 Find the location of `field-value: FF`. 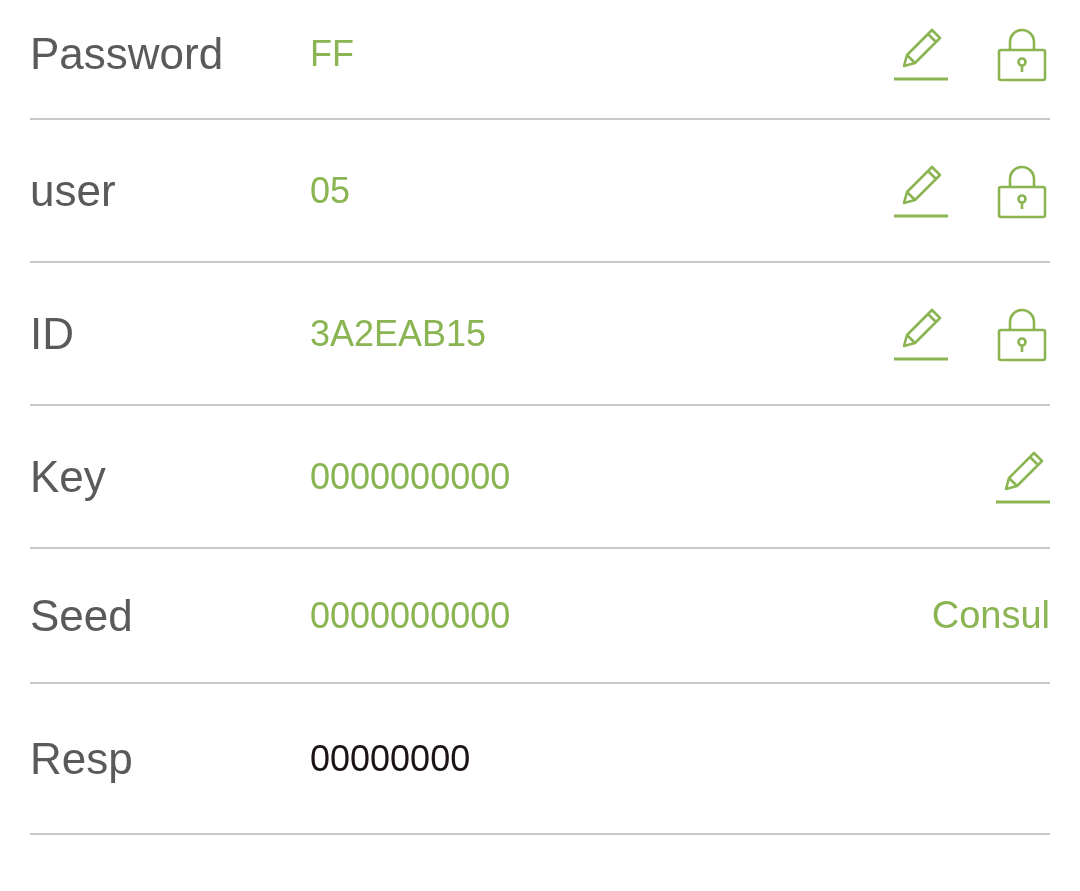

field-value: FF is located at coordinates (332, 54).